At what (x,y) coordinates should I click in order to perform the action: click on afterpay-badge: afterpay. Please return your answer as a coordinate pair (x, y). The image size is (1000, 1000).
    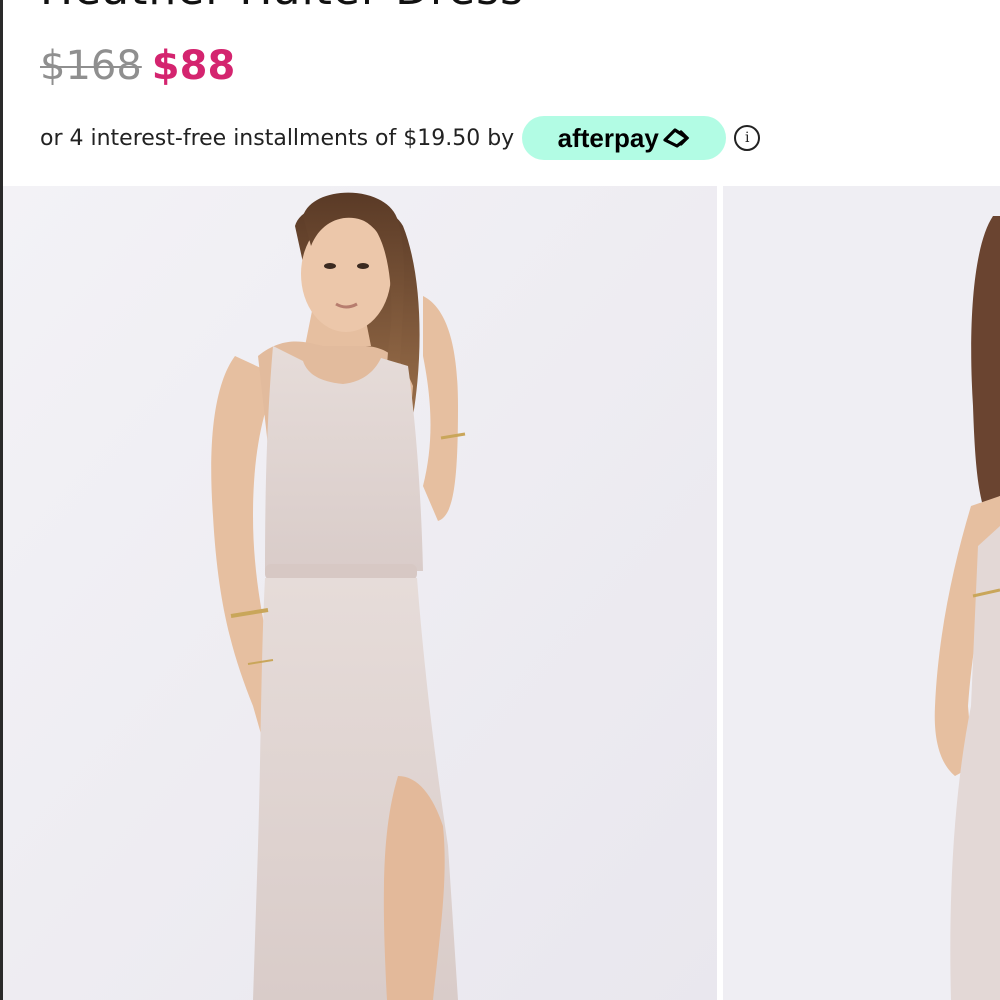
    Looking at the image, I should click on (624, 138).